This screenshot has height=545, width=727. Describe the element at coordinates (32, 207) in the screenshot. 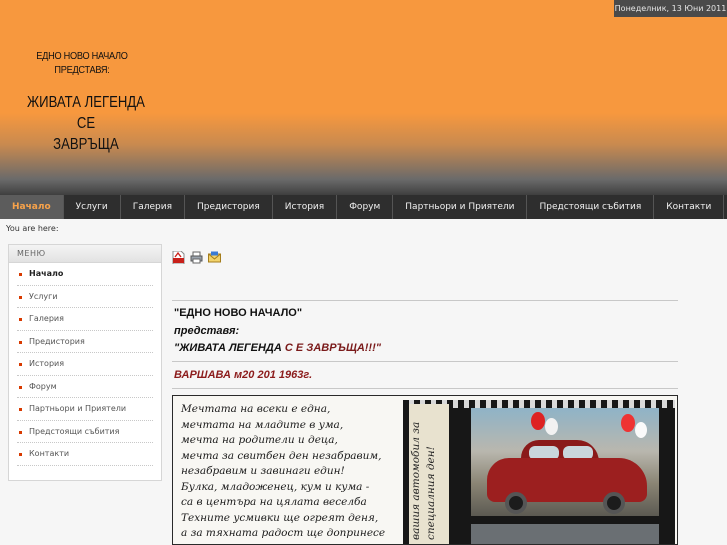

I see `nav-item-home: Начало` at that location.